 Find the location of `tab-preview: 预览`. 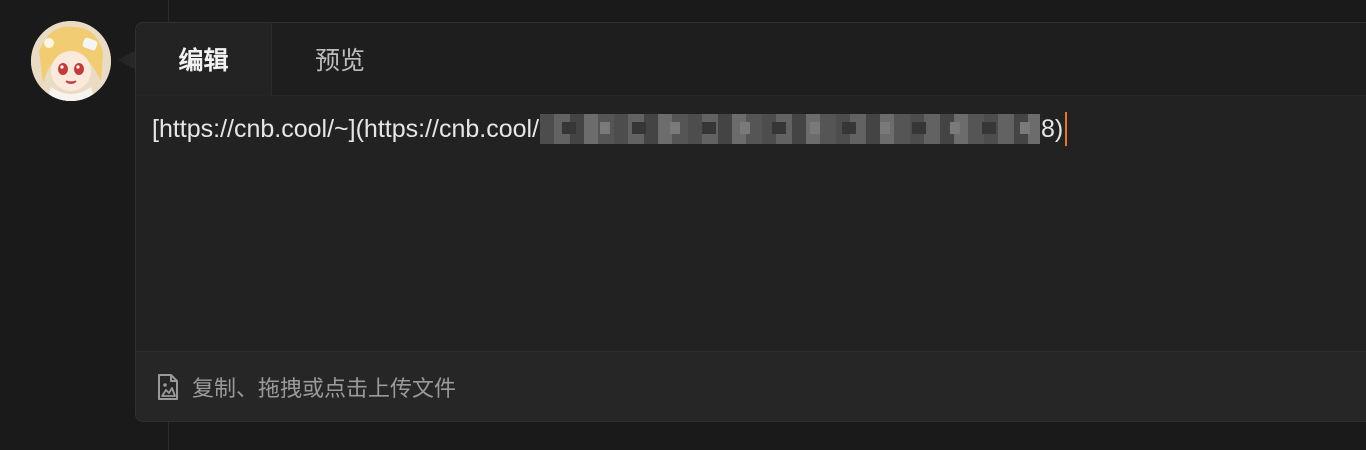

tab-preview: 预览 is located at coordinates (340, 59).